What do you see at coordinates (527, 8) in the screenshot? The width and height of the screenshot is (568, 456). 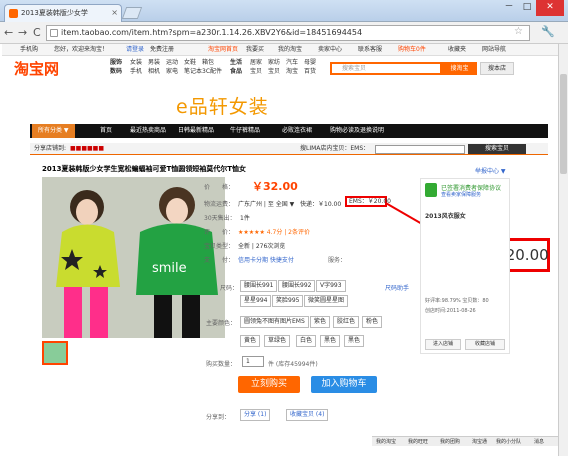 I see `maximize-button: □` at bounding box center [527, 8].